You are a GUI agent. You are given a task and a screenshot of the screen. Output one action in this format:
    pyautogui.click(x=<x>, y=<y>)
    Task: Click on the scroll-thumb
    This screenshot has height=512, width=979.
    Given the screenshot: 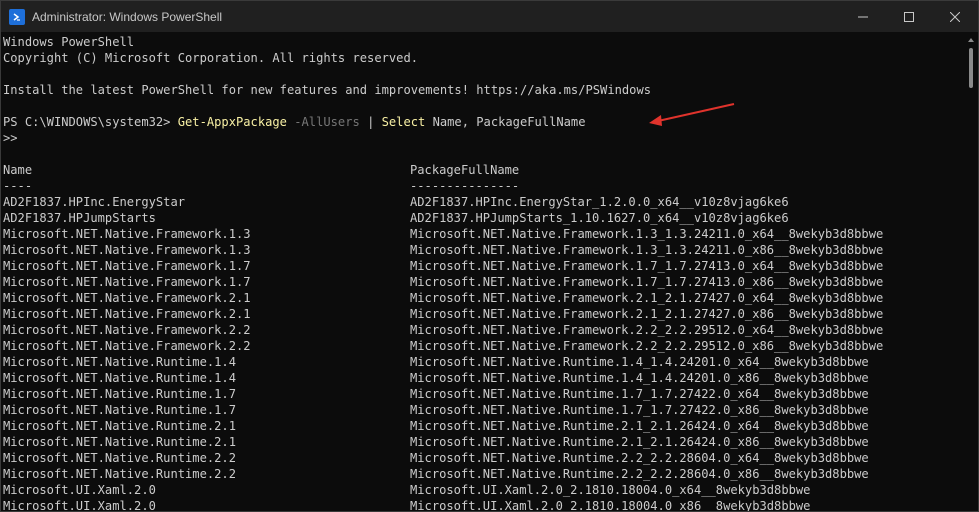 What is the action you would take?
    pyautogui.click(x=971, y=68)
    